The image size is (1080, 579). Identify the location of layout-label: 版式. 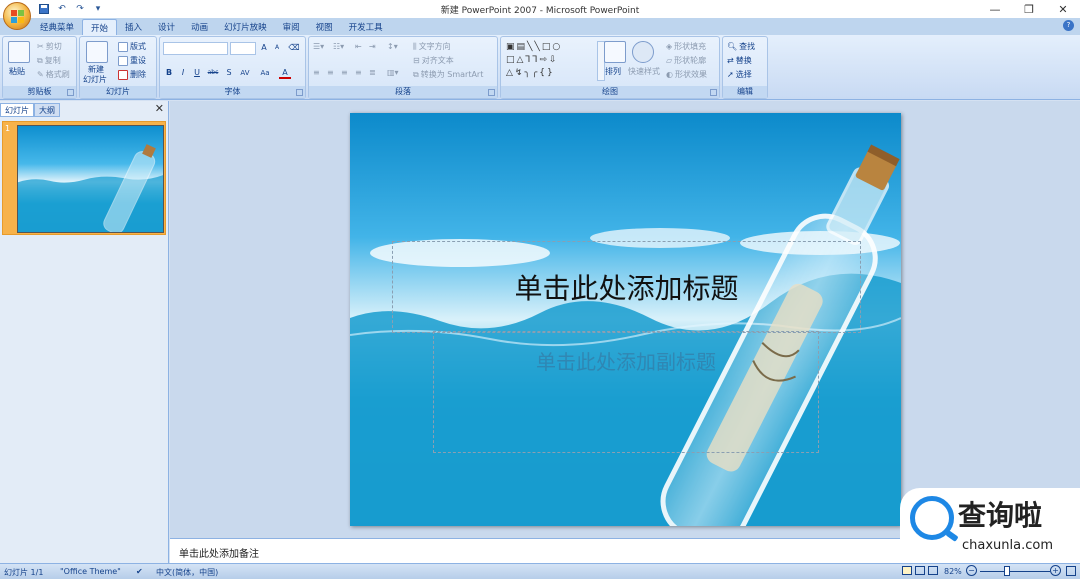
(138, 46).